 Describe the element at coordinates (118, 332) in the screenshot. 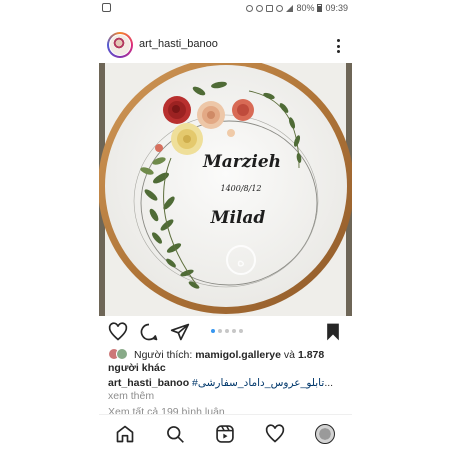

I see `heart-icon` at that location.